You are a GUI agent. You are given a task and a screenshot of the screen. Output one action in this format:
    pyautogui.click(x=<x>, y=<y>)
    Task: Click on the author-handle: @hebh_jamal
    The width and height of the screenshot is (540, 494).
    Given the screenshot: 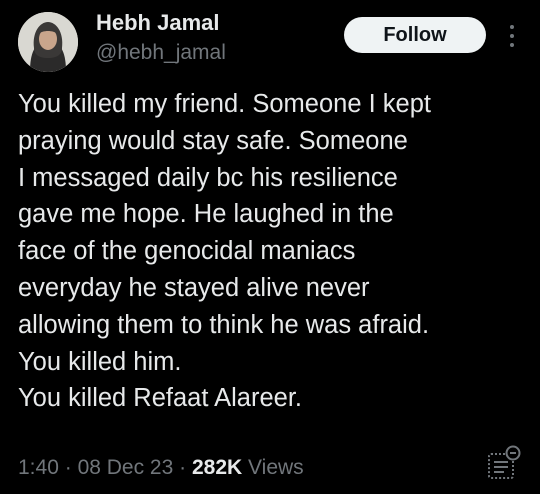 What is the action you would take?
    pyautogui.click(x=161, y=53)
    